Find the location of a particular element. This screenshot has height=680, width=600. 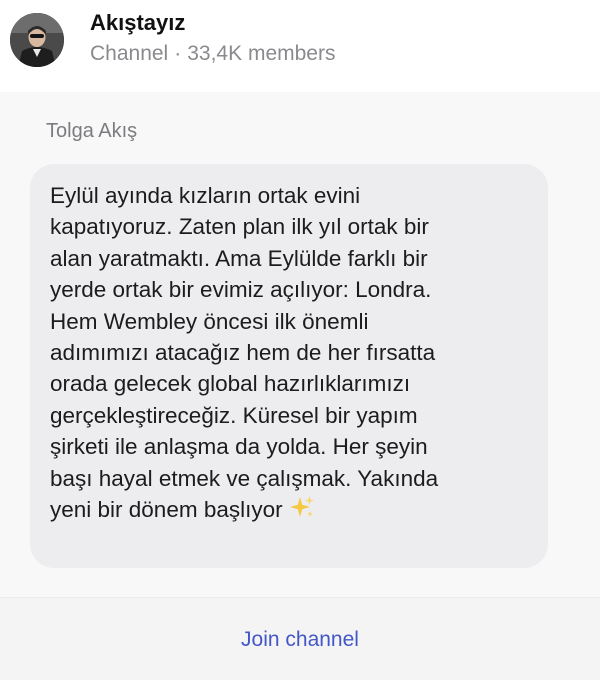

channel-name: Akıştayız is located at coordinates (138, 22).